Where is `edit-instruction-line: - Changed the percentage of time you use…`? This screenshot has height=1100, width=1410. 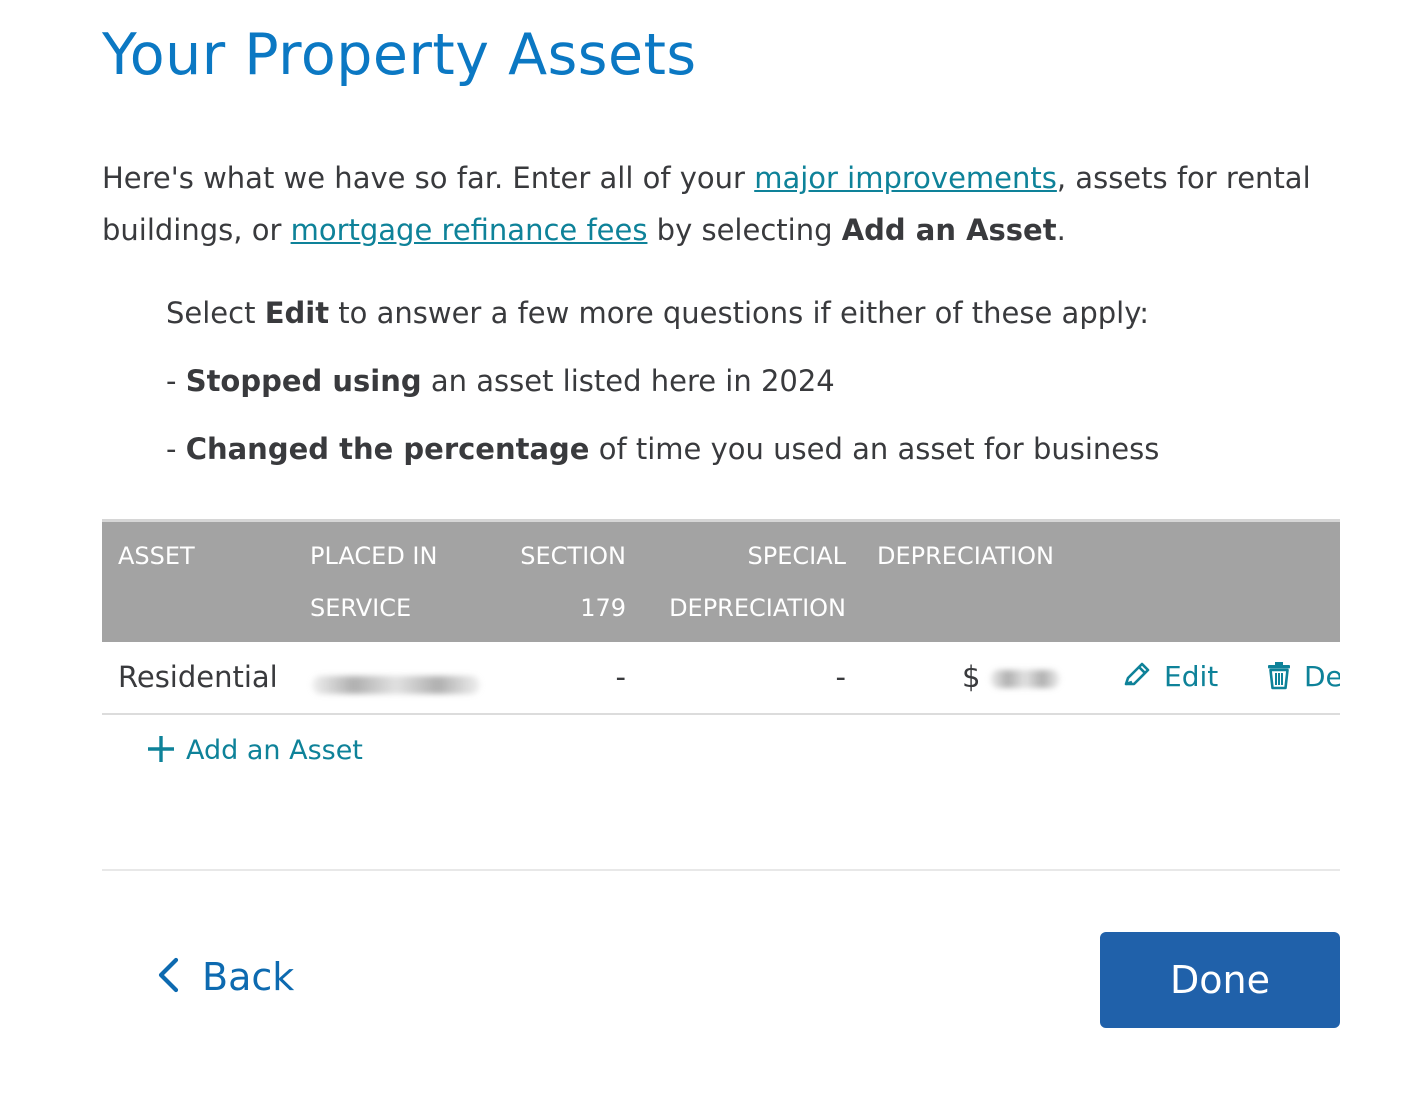
edit-instruction-line: - Changed the percentage of time you use… is located at coordinates (662, 449).